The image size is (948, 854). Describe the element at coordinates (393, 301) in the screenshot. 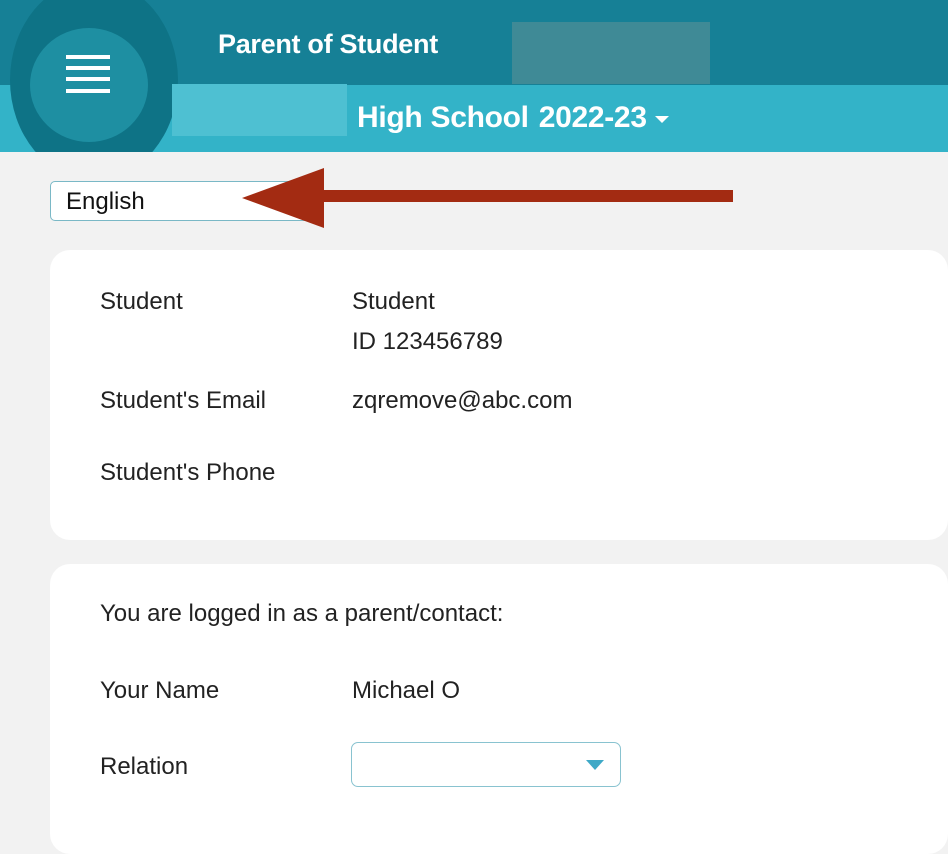

I see `student-name: Student` at that location.